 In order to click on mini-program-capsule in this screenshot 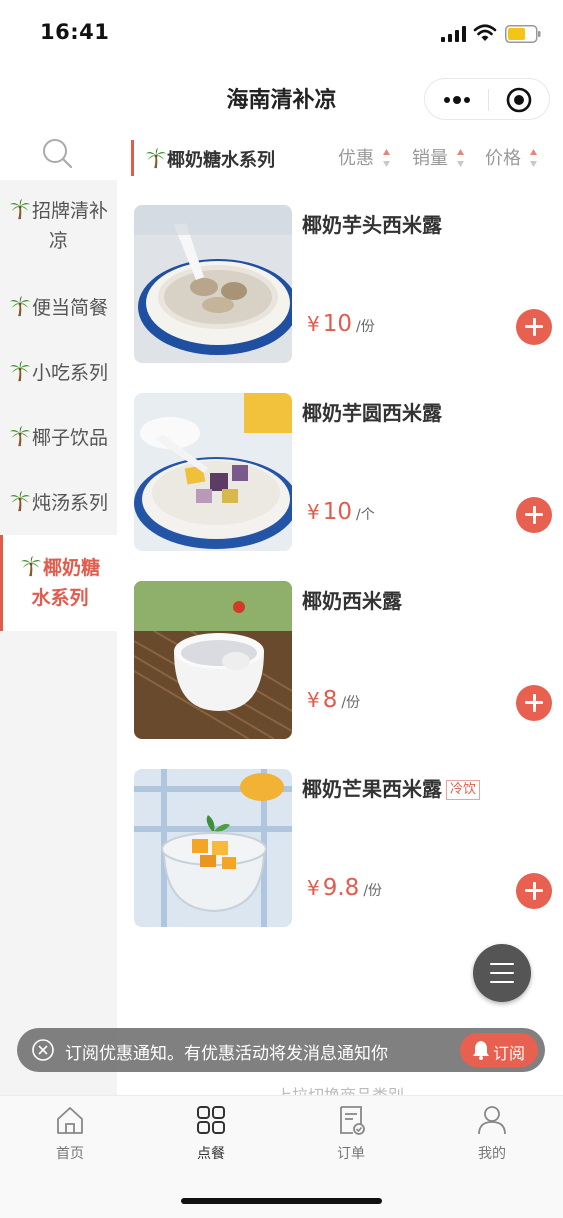, I will do `click(487, 99)`.